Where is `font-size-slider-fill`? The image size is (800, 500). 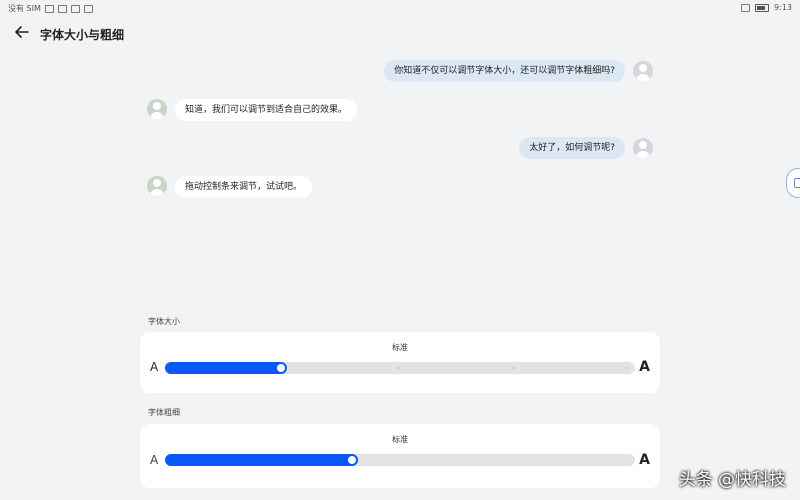
font-size-slider-fill is located at coordinates (226, 368).